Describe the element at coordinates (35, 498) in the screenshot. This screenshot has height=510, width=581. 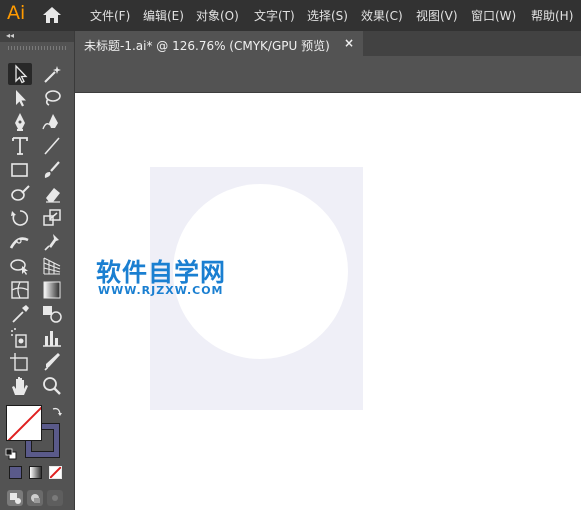
I see `draw-behind-icon` at that location.